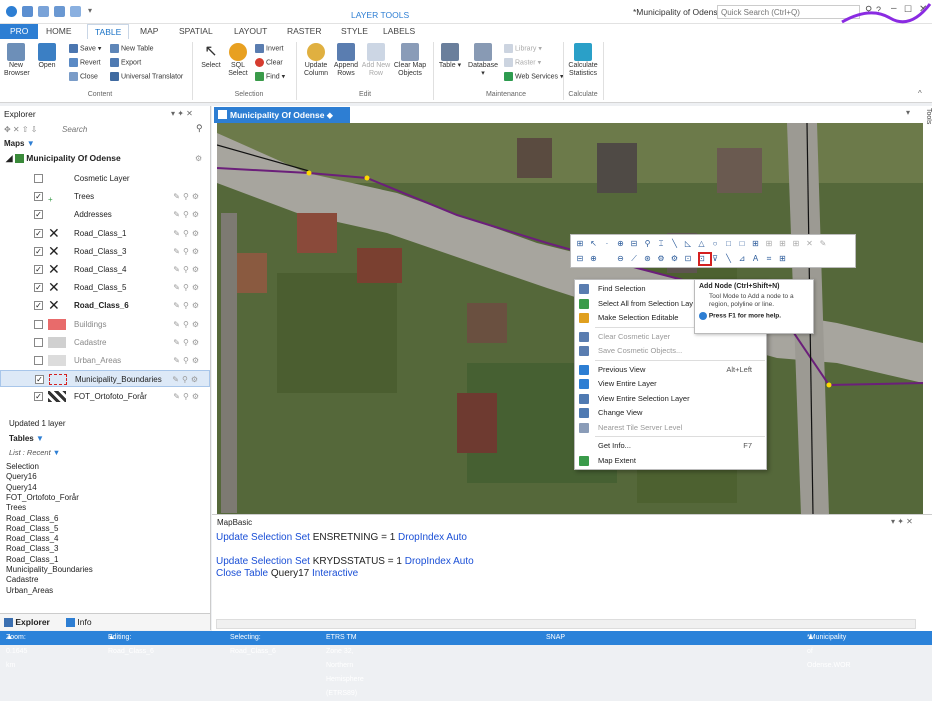 The width and height of the screenshot is (932, 701). What do you see at coordinates (85, 48) in the screenshot?
I see `save-button: Save ▾` at bounding box center [85, 48].